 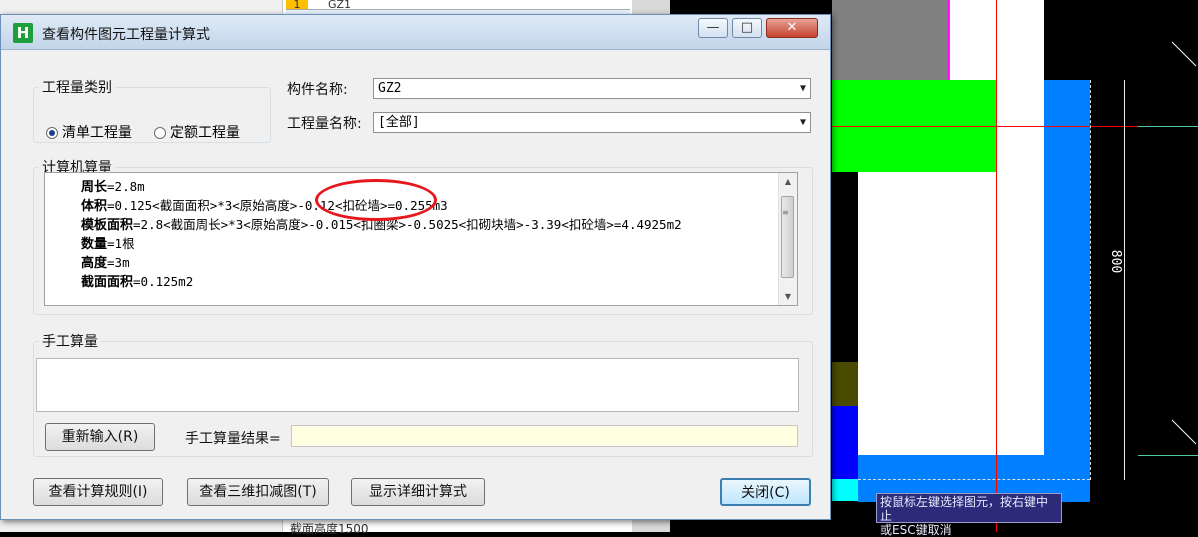 I want to click on manual-calc-legend: 手工算量, so click(x=70, y=342).